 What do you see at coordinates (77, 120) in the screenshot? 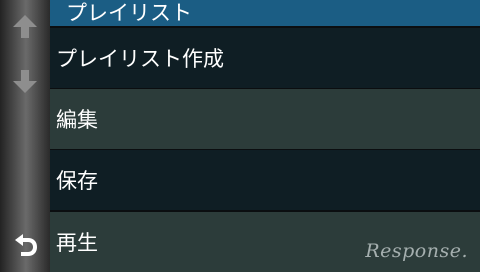
I see `menu-item-label: 編集` at bounding box center [77, 120].